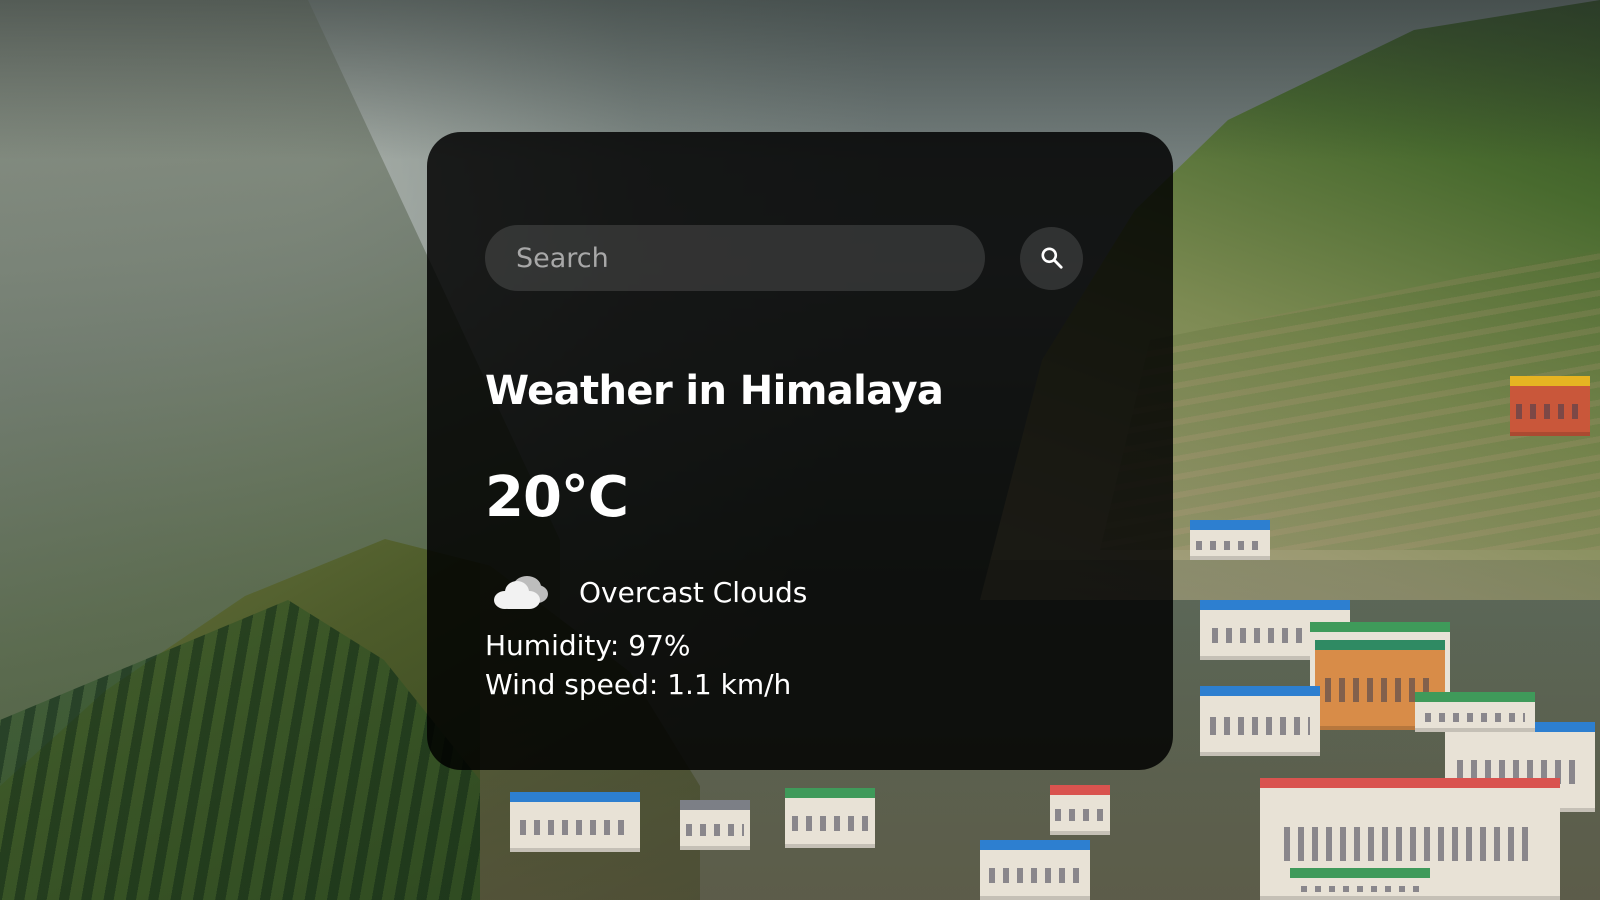 This screenshot has width=1600, height=900. What do you see at coordinates (588, 645) in the screenshot?
I see `humidity-readout: Humidity: 97%` at bounding box center [588, 645].